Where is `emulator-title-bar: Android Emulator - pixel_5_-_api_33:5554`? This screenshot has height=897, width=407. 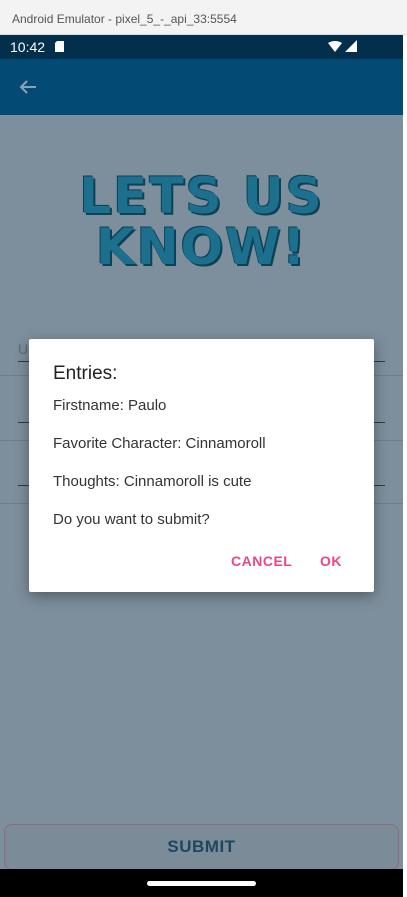
emulator-title-bar: Android Emulator - pixel_5_-_api_33:5554 is located at coordinates (203, 17).